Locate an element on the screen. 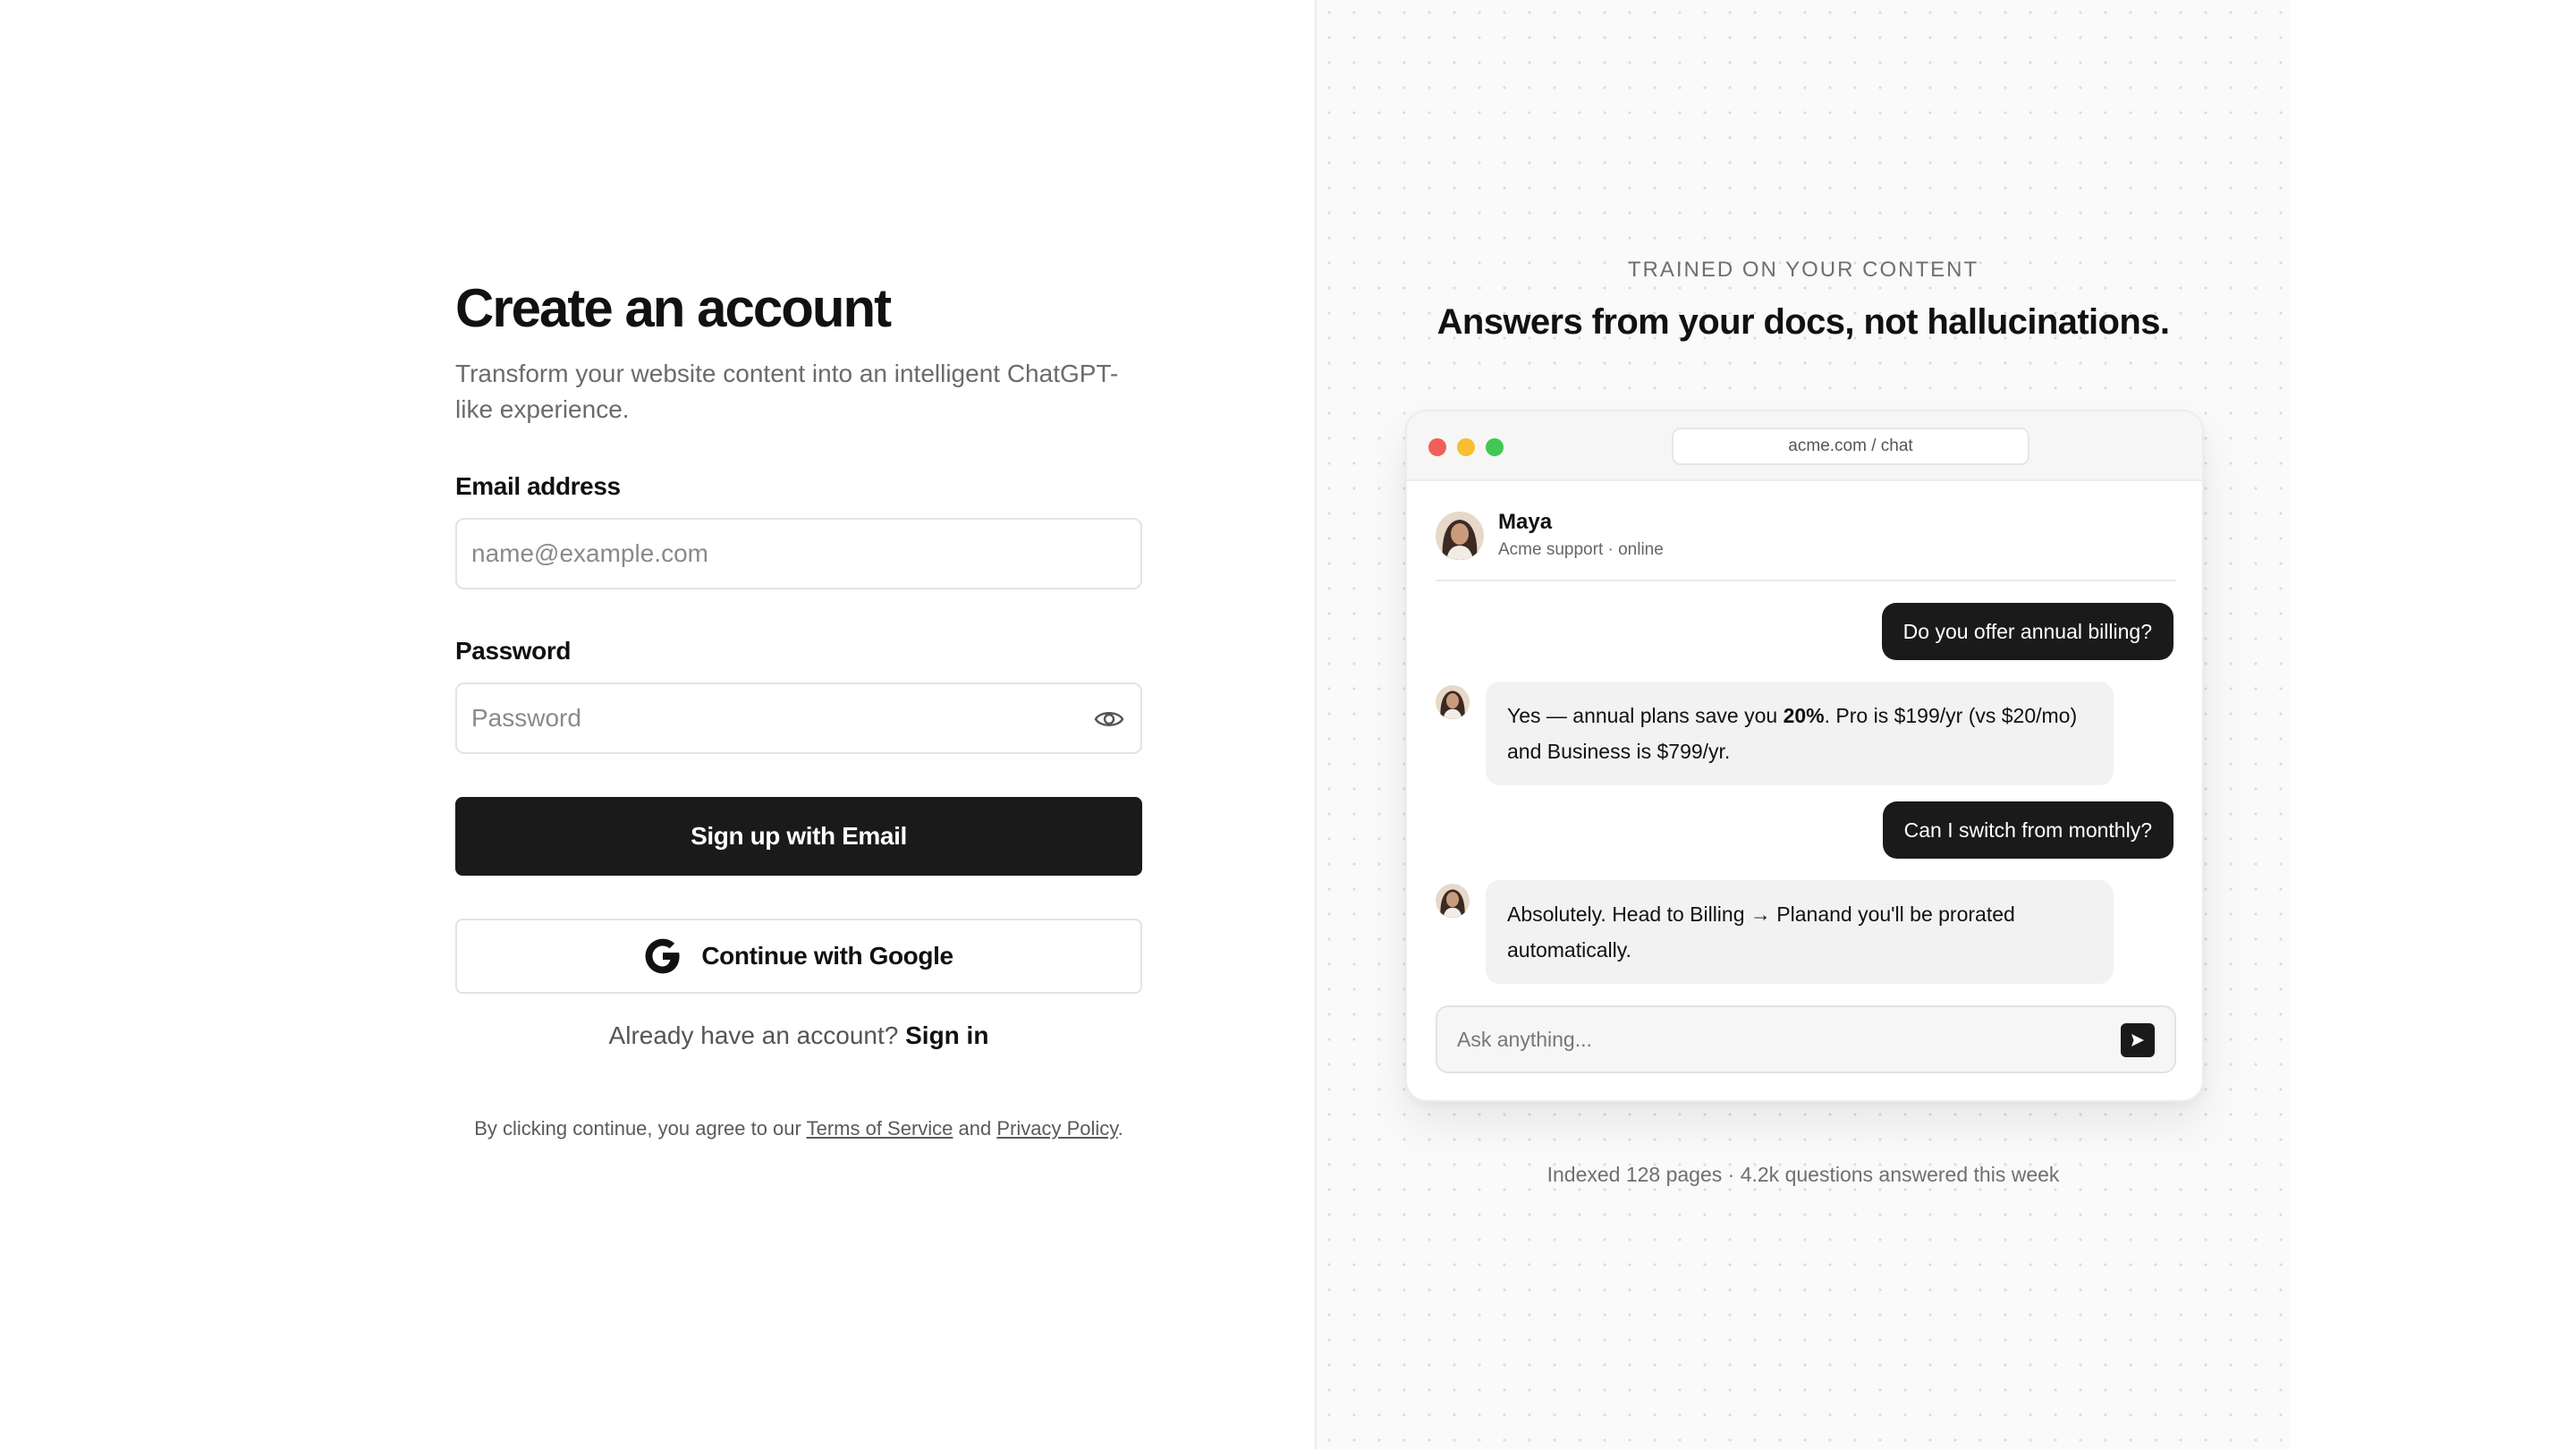  user-message: Do you offer annual billing? is located at coordinates (2027, 631).